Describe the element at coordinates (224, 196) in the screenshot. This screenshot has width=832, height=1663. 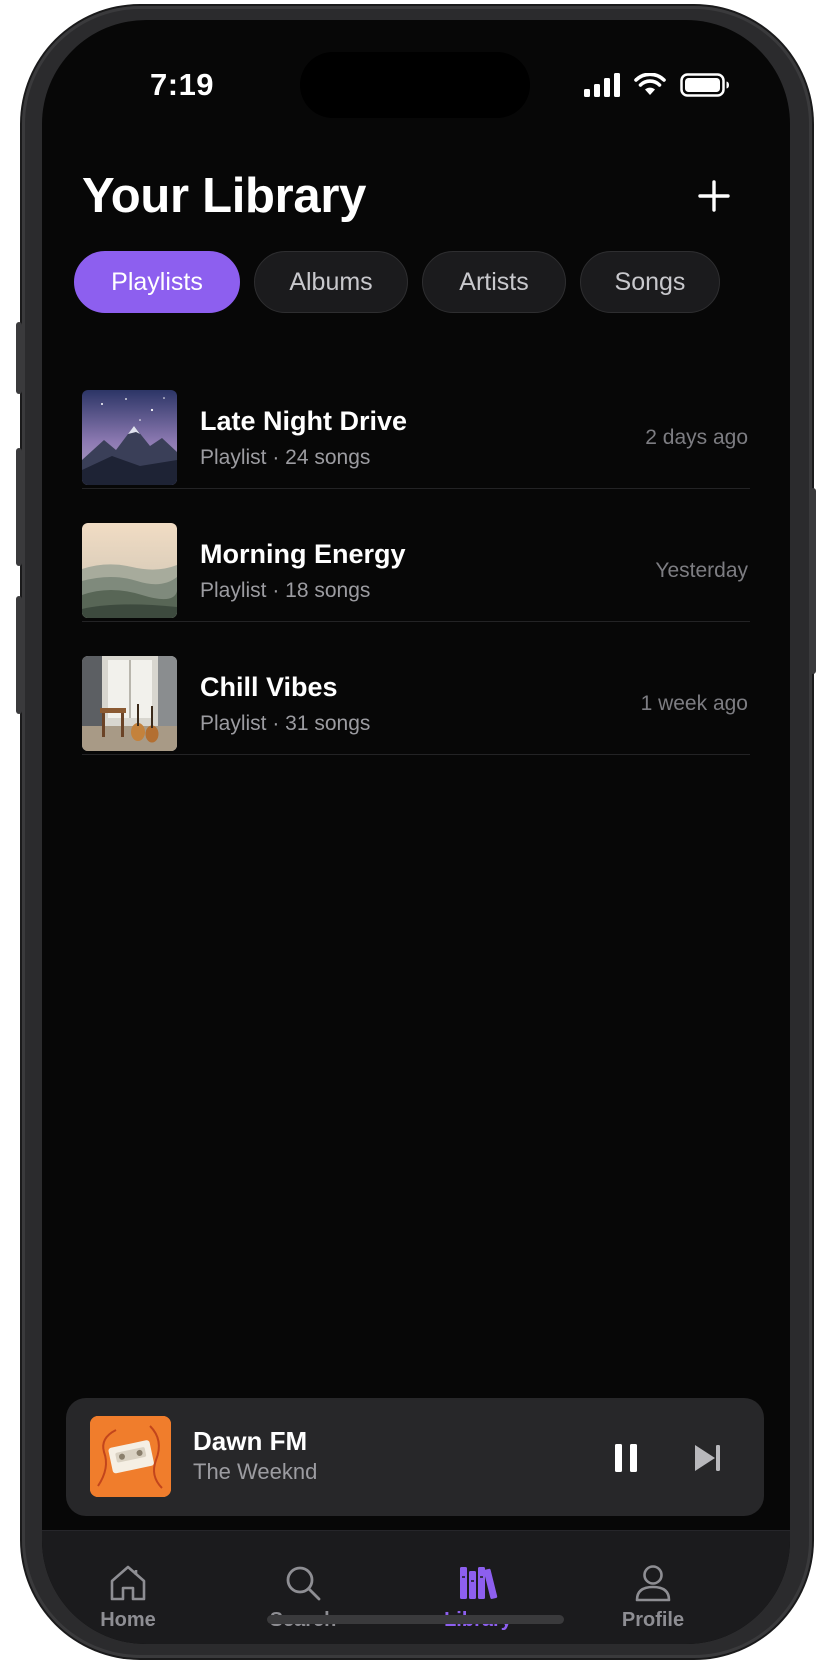
I see `page-title: Your Library` at that location.